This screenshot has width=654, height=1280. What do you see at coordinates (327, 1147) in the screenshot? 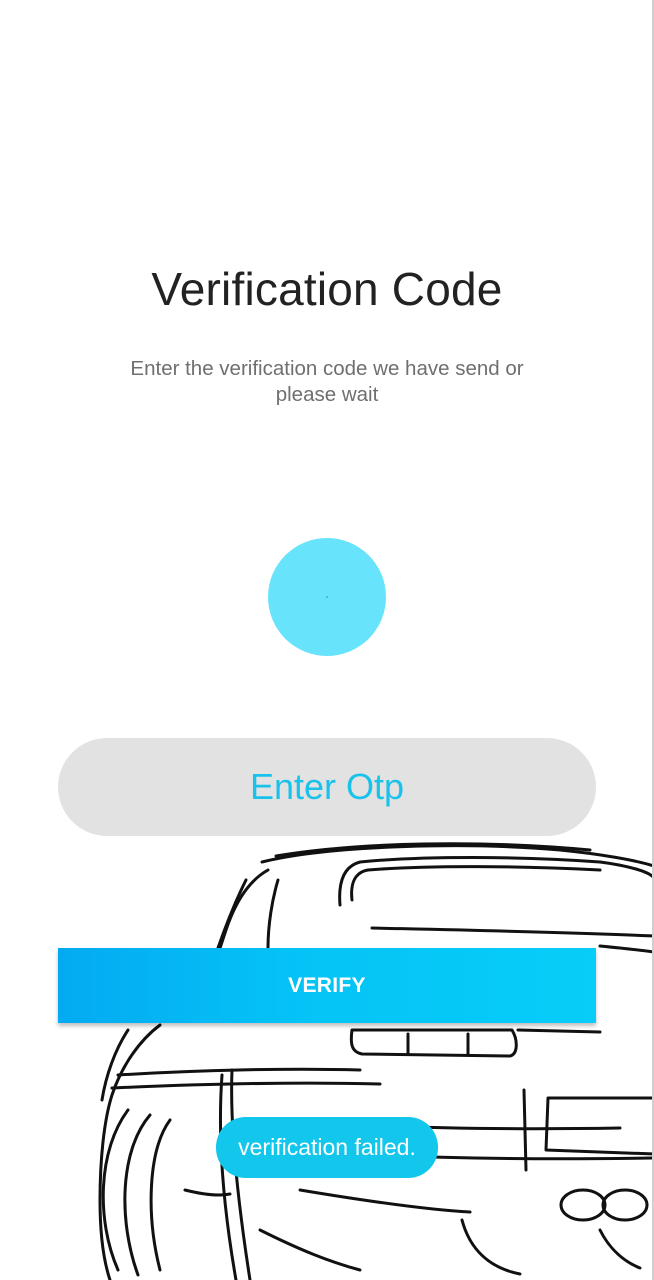
I see `status-toast: verification failed.` at bounding box center [327, 1147].